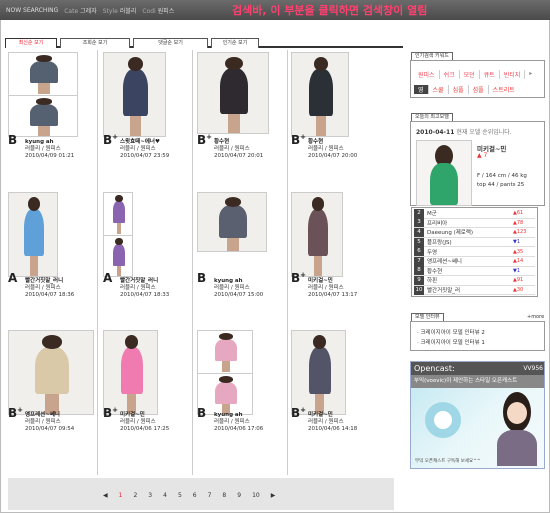  I want to click on ranking-number: 8, so click(419, 271).